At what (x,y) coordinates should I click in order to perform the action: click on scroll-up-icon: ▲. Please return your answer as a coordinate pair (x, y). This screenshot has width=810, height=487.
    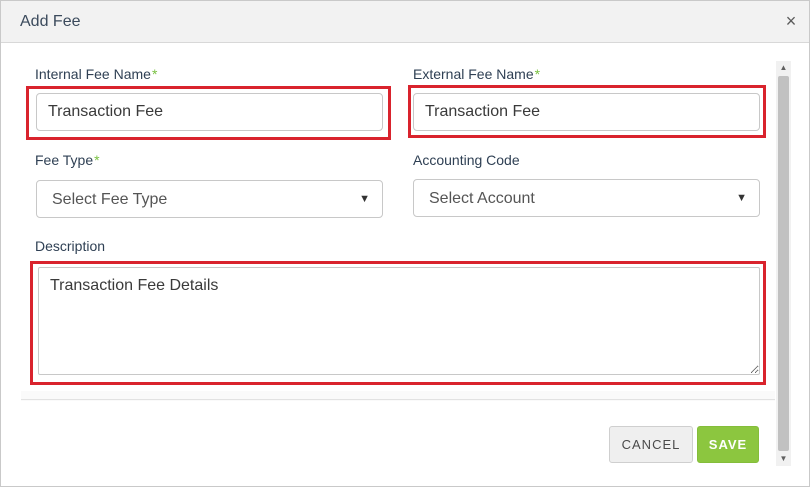
    Looking at the image, I should click on (783, 68).